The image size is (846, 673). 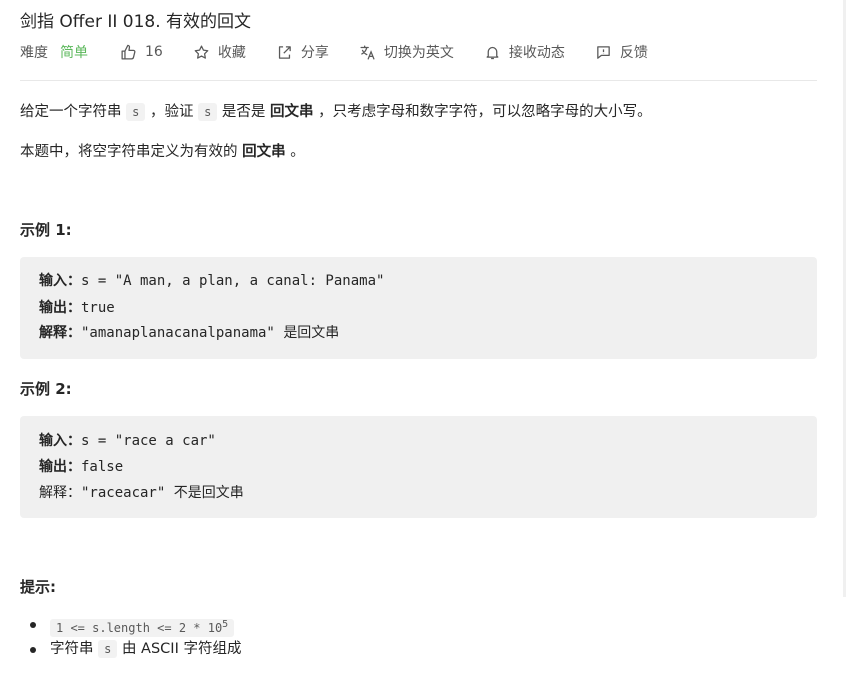 I want to click on feedback-button: 反馈, so click(x=621, y=52).